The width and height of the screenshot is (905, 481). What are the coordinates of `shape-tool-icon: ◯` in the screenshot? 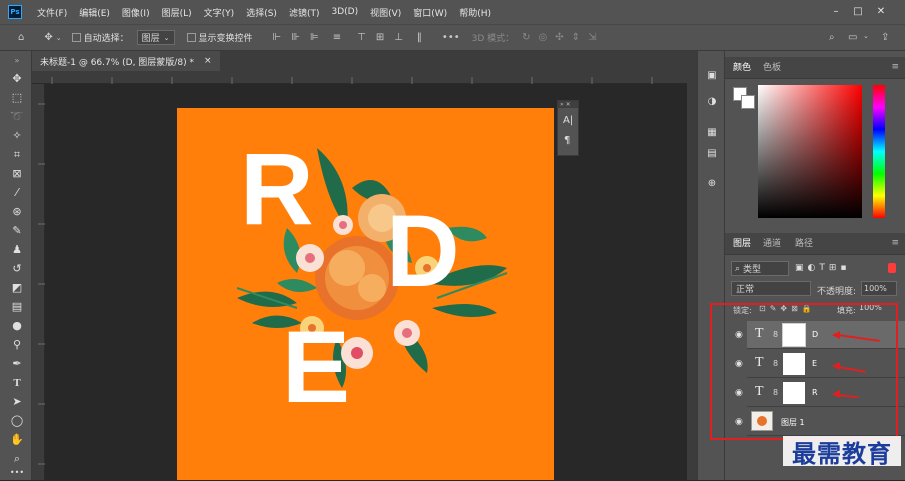 It's located at (17, 421).